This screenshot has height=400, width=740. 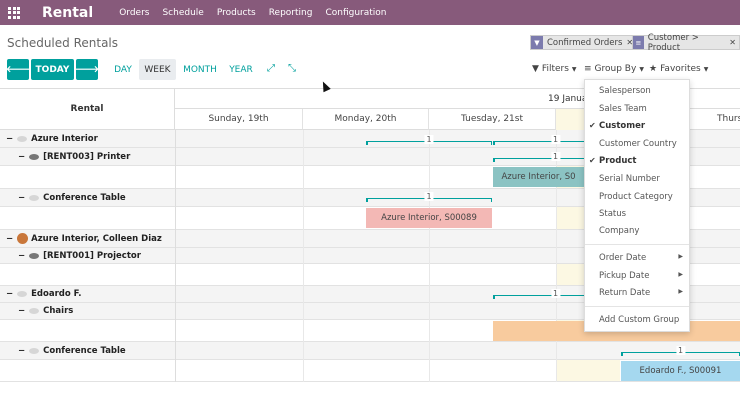 I want to click on nav-reporting: Reporting, so click(x=291, y=13).